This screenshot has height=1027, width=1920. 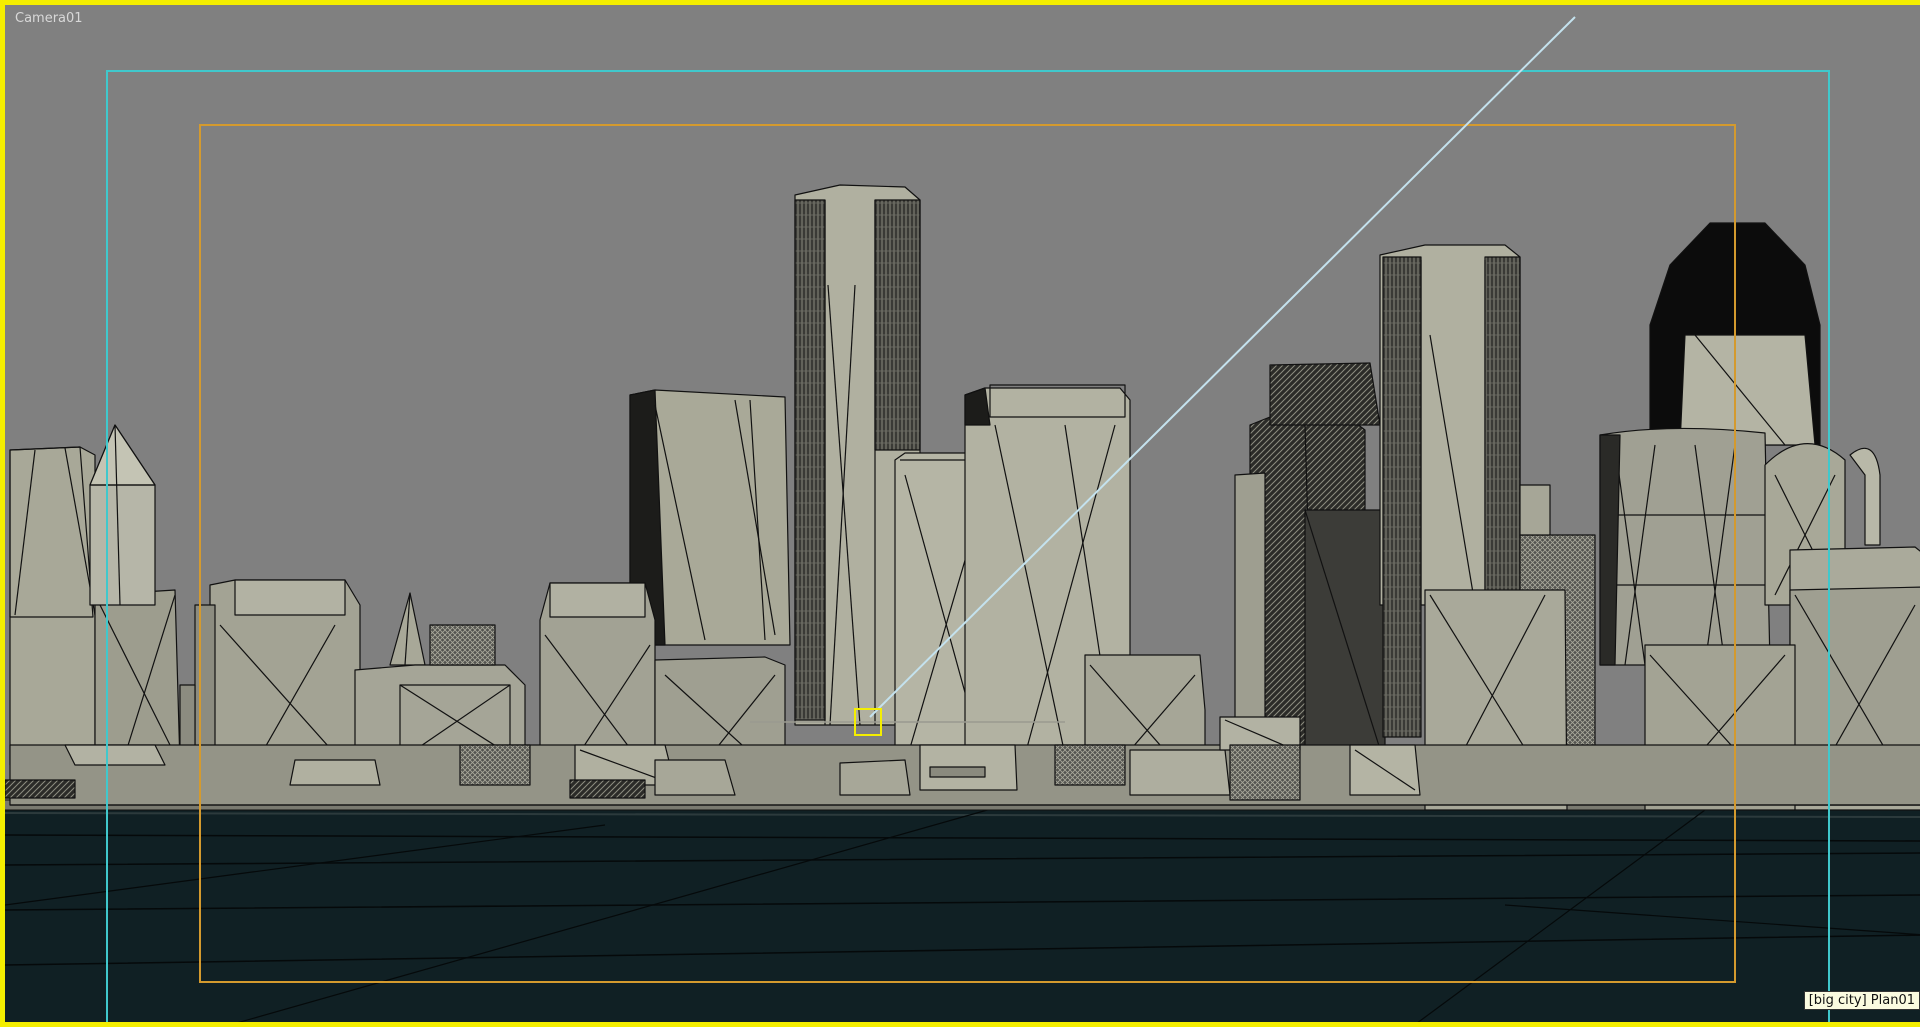 I want to click on building-dark-slab, so click(x=1345, y=642).